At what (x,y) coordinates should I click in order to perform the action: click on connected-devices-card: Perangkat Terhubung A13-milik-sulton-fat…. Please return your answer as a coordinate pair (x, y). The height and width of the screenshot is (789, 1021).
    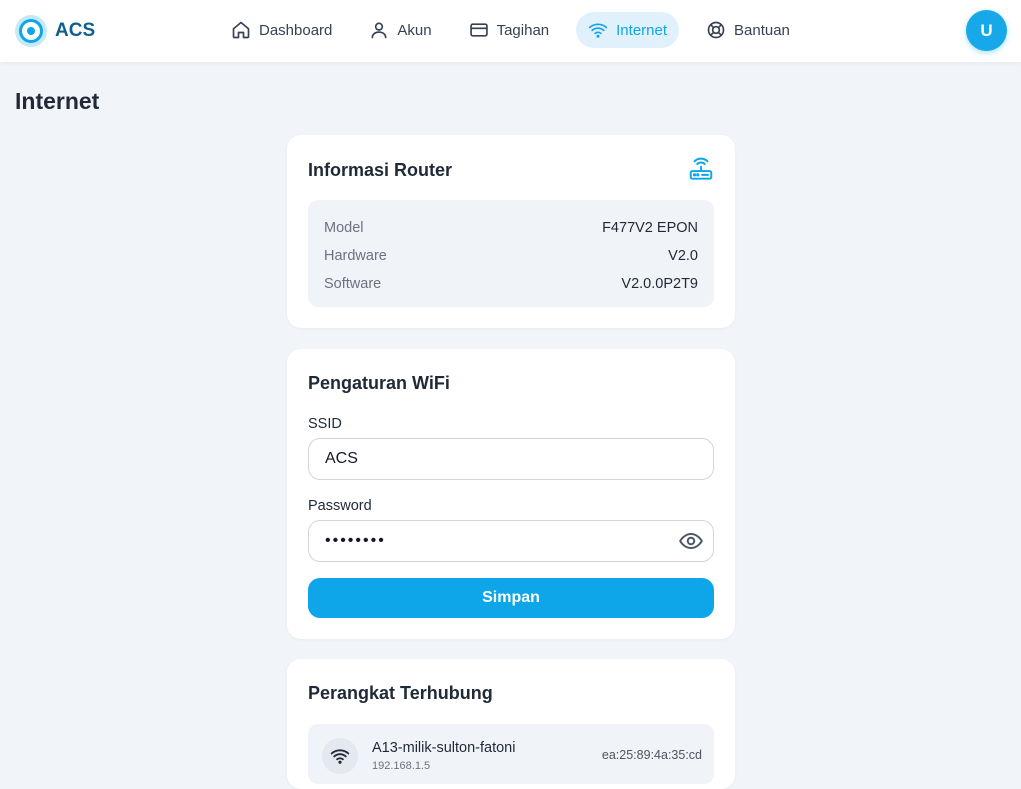
    Looking at the image, I should click on (511, 724).